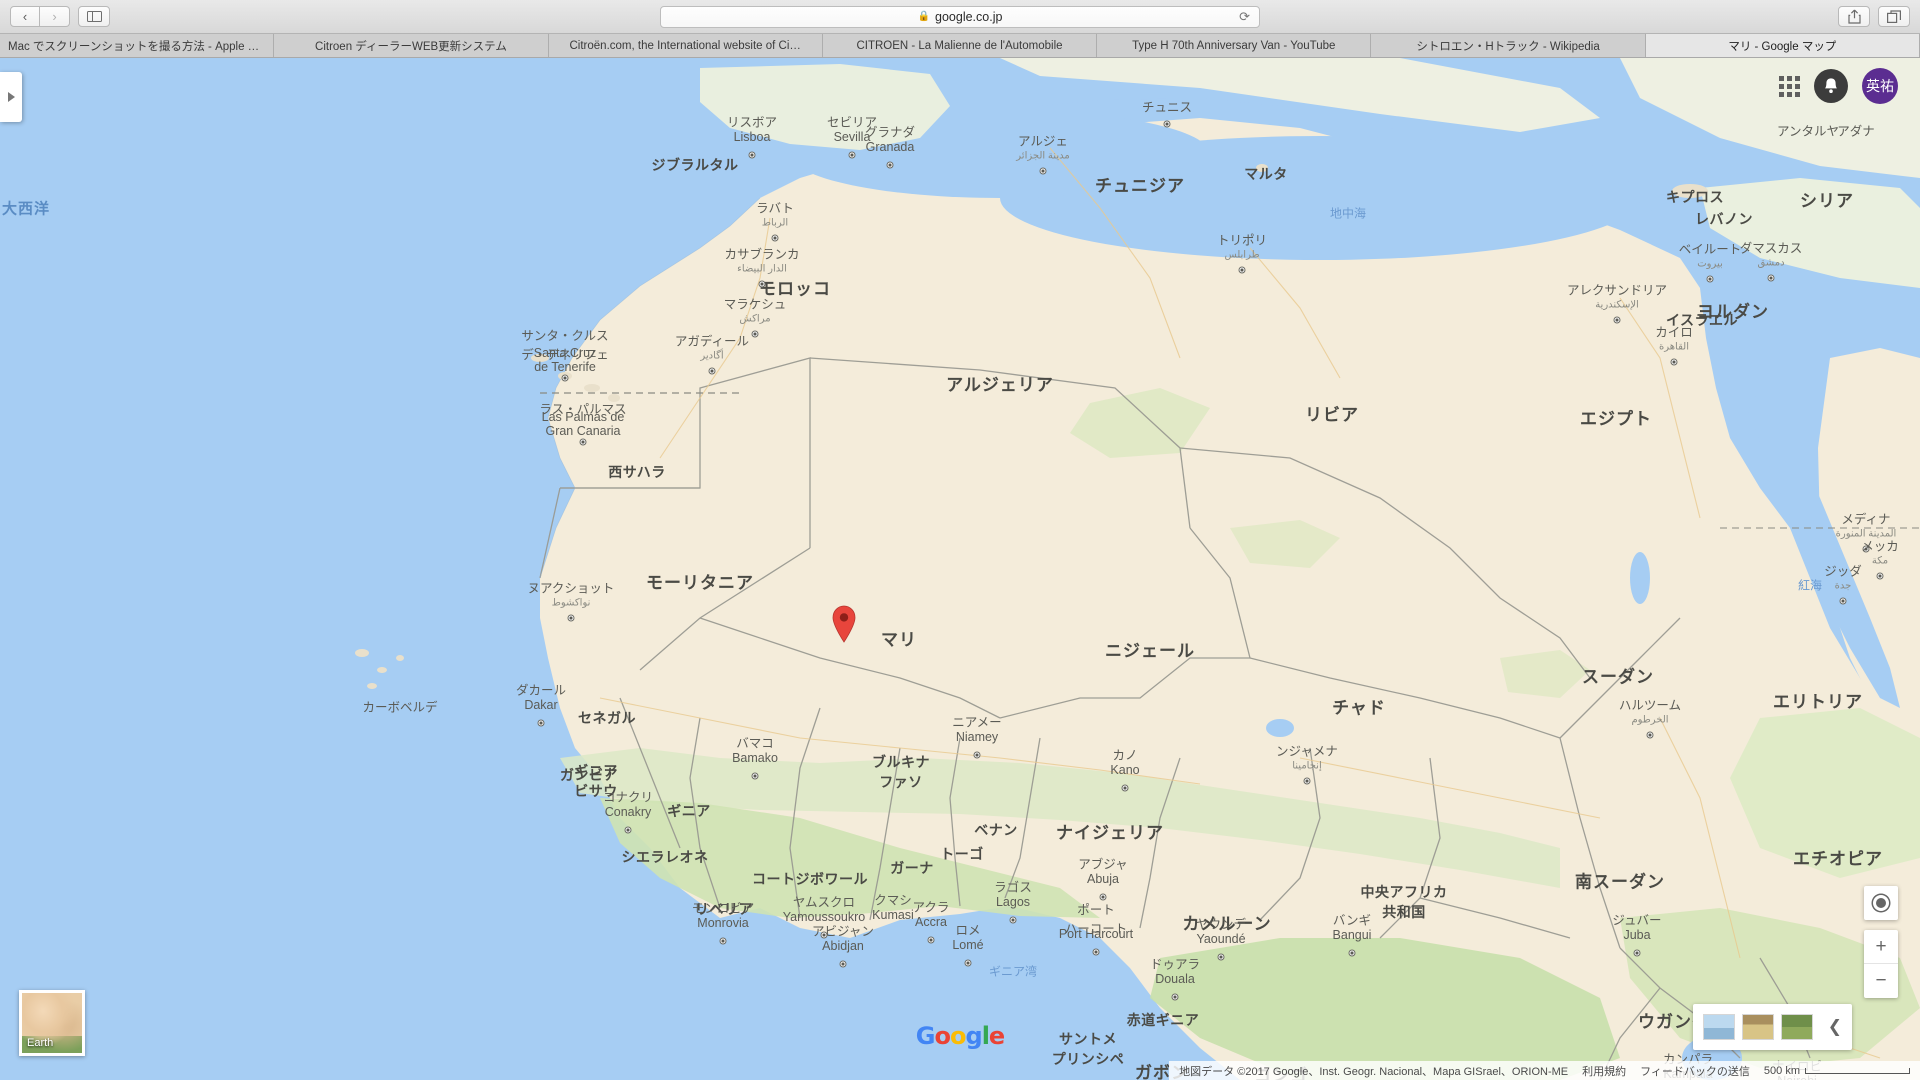 This screenshot has width=1920, height=1080. I want to click on browser-tab-title: Citroen ディーラーWEB更新システム, so click(411, 46).